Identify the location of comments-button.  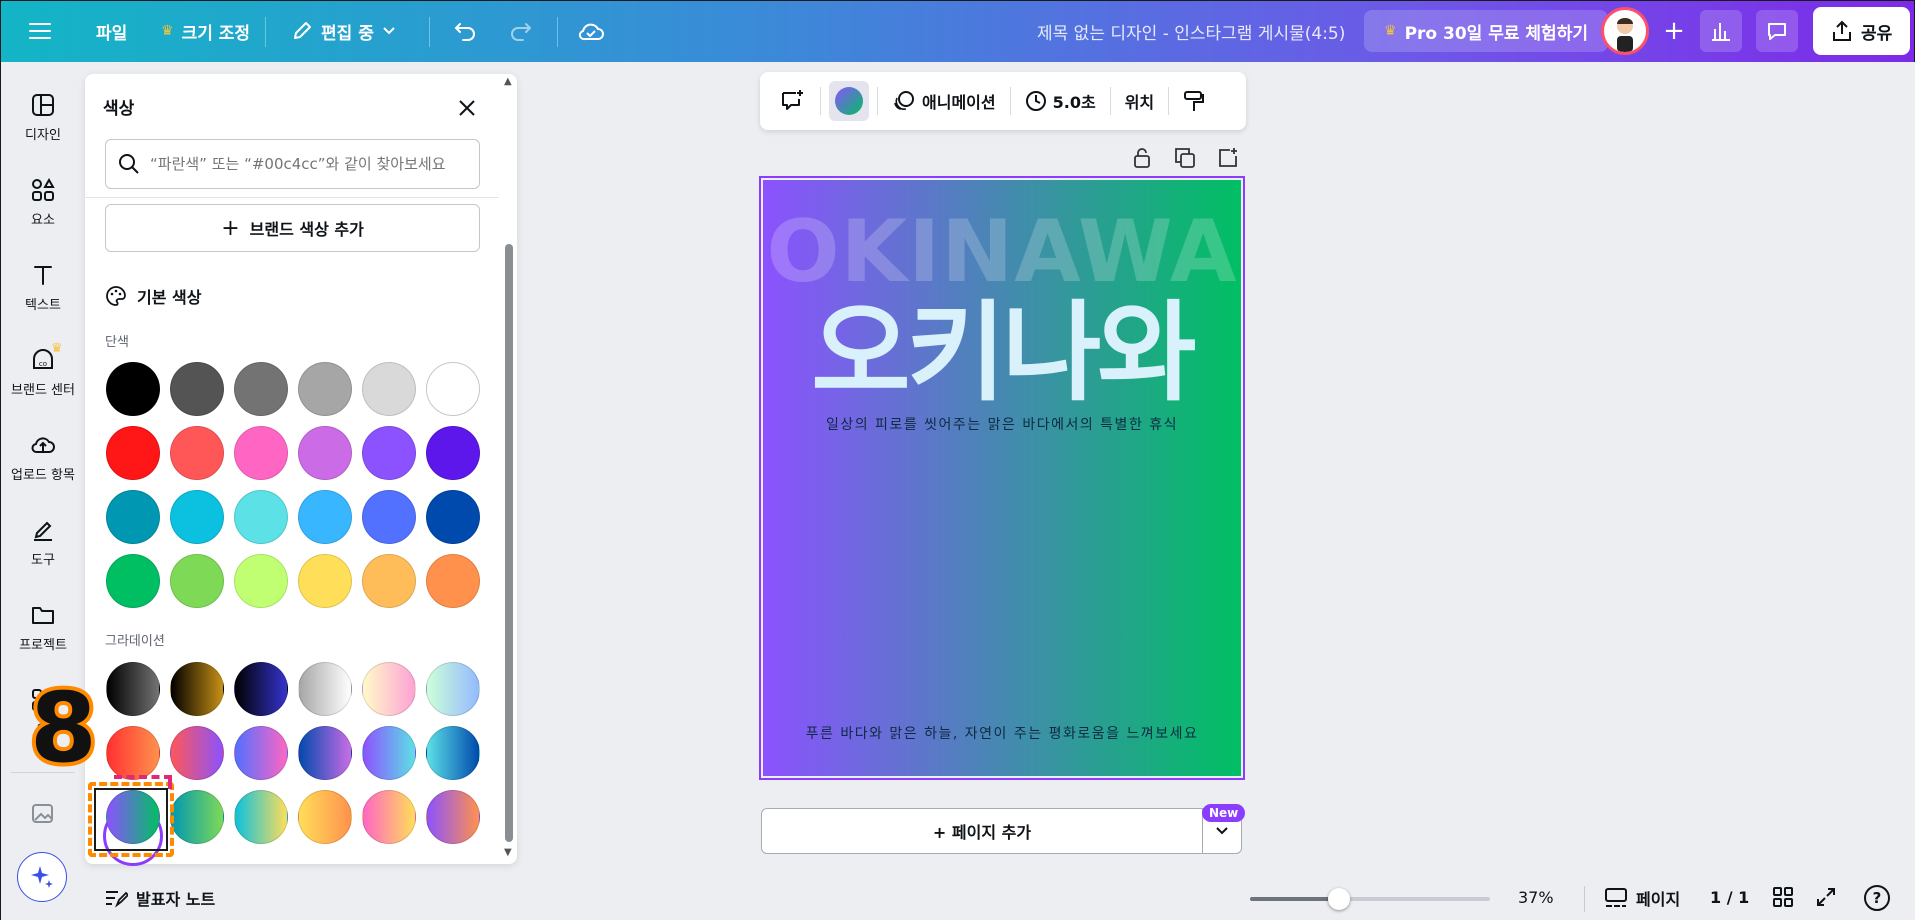
(1777, 31).